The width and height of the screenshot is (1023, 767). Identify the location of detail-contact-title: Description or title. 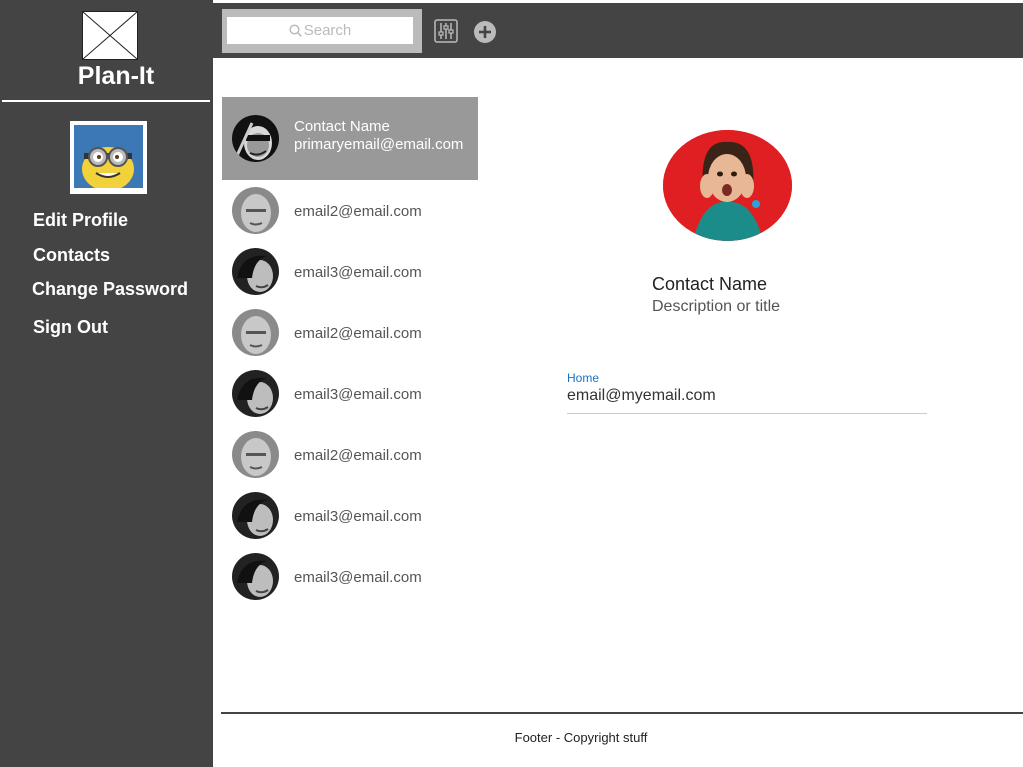
(716, 306).